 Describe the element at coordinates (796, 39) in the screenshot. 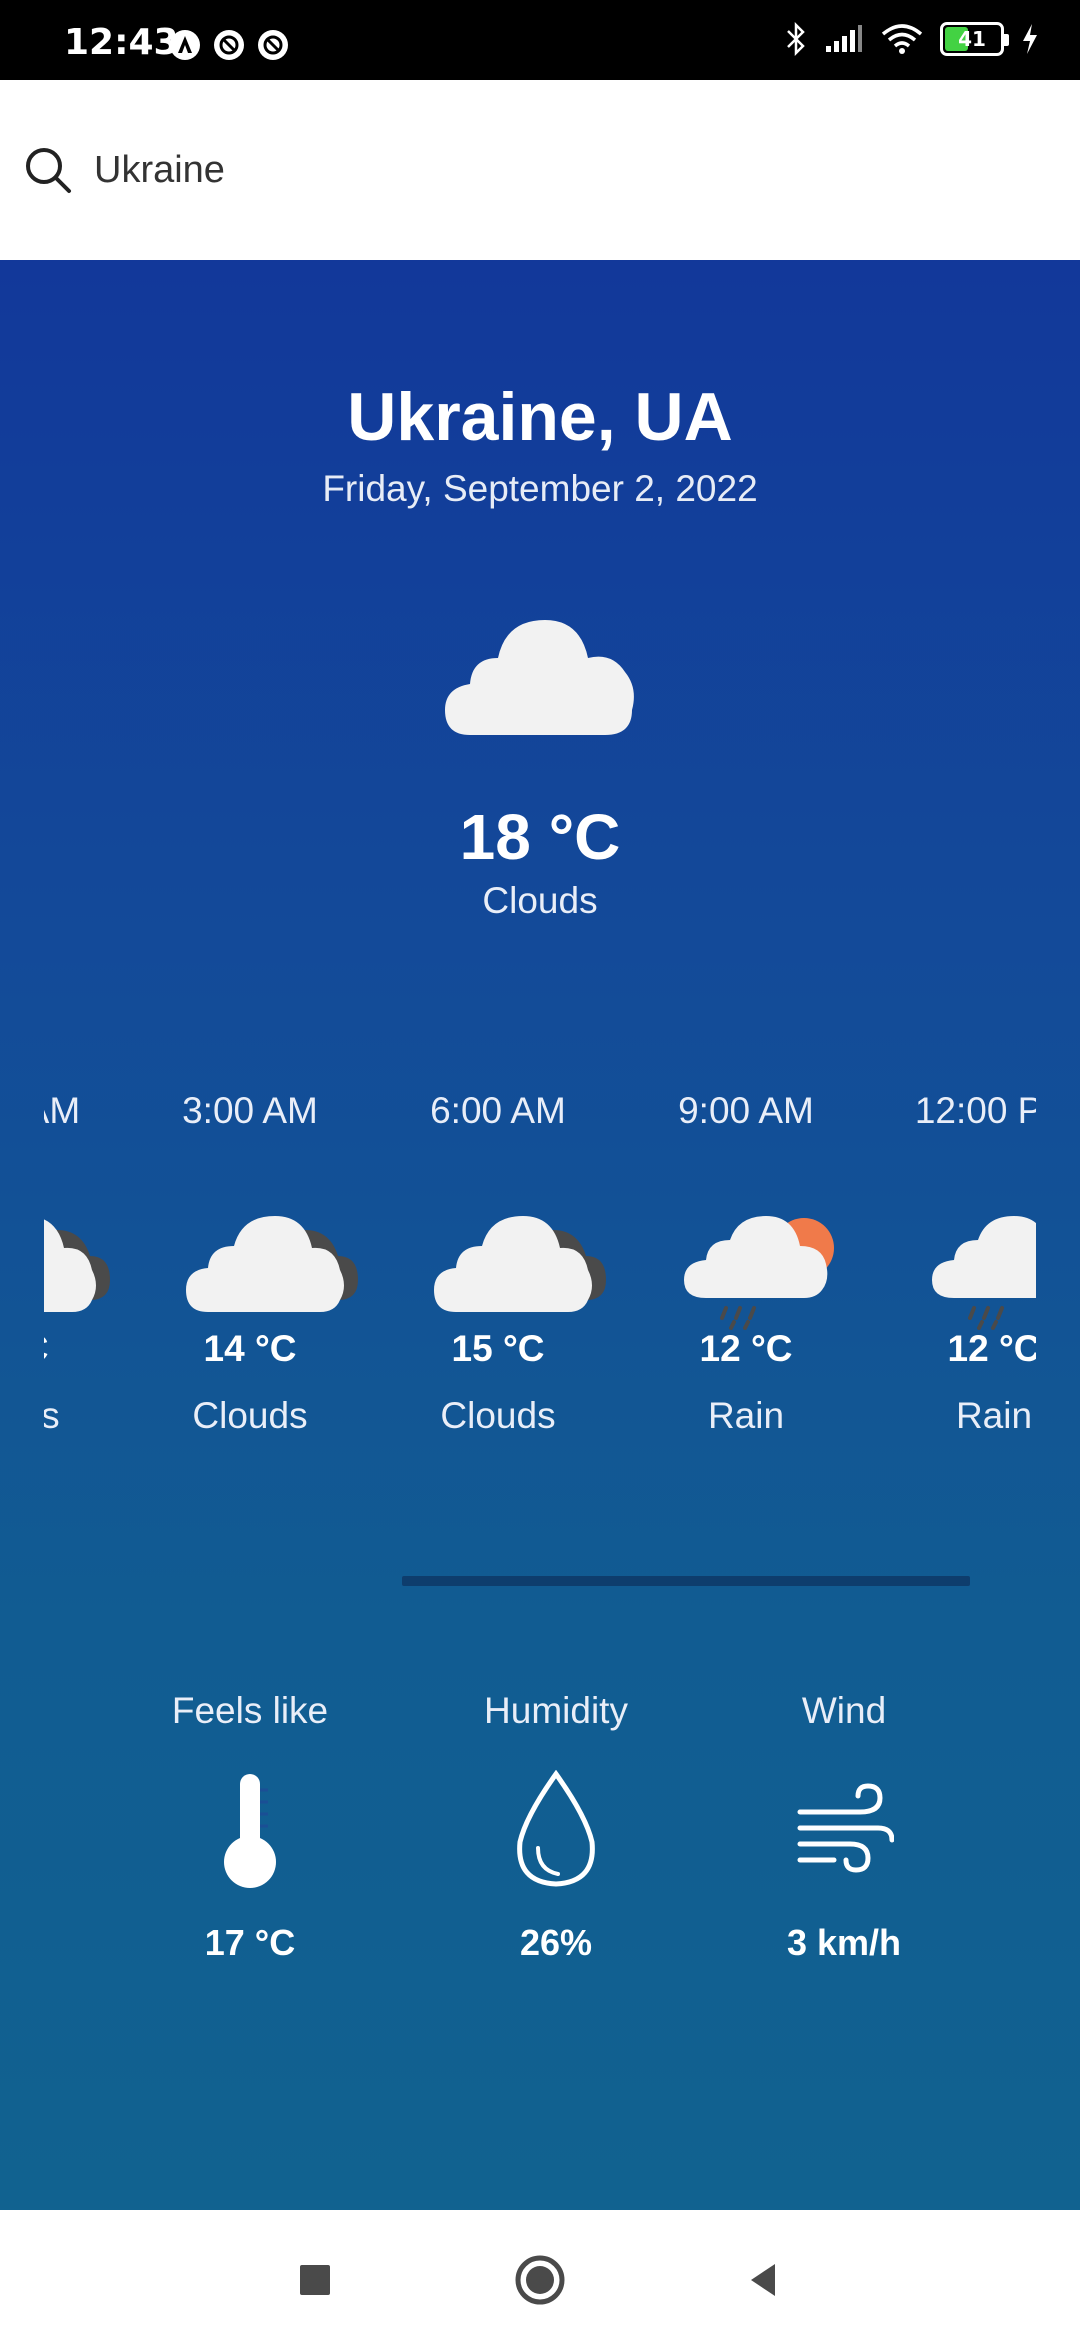

I see `bluetooth-icon` at that location.